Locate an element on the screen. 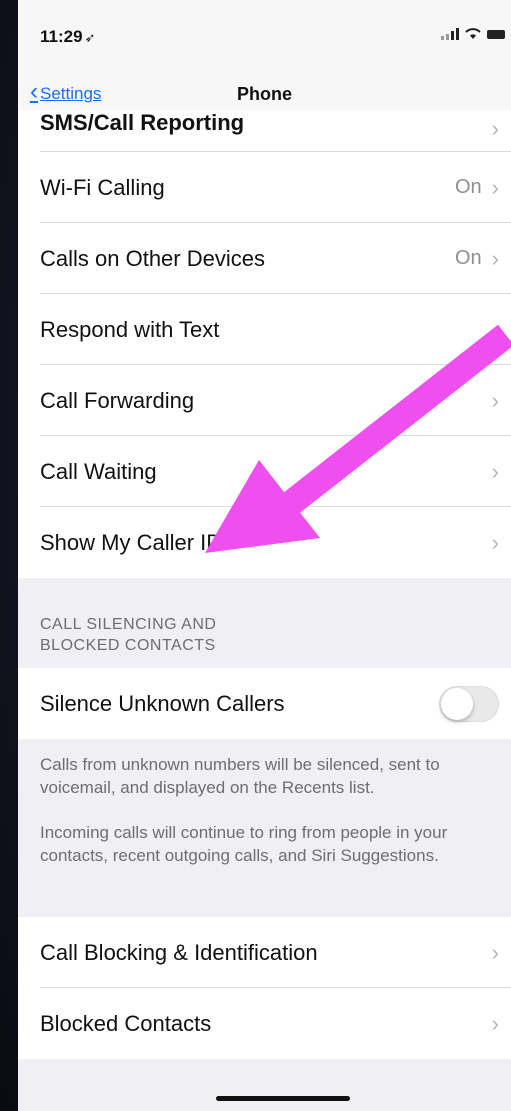 This screenshot has height=1111, width=511. back-button: ‹ Settings is located at coordinates (66, 92).